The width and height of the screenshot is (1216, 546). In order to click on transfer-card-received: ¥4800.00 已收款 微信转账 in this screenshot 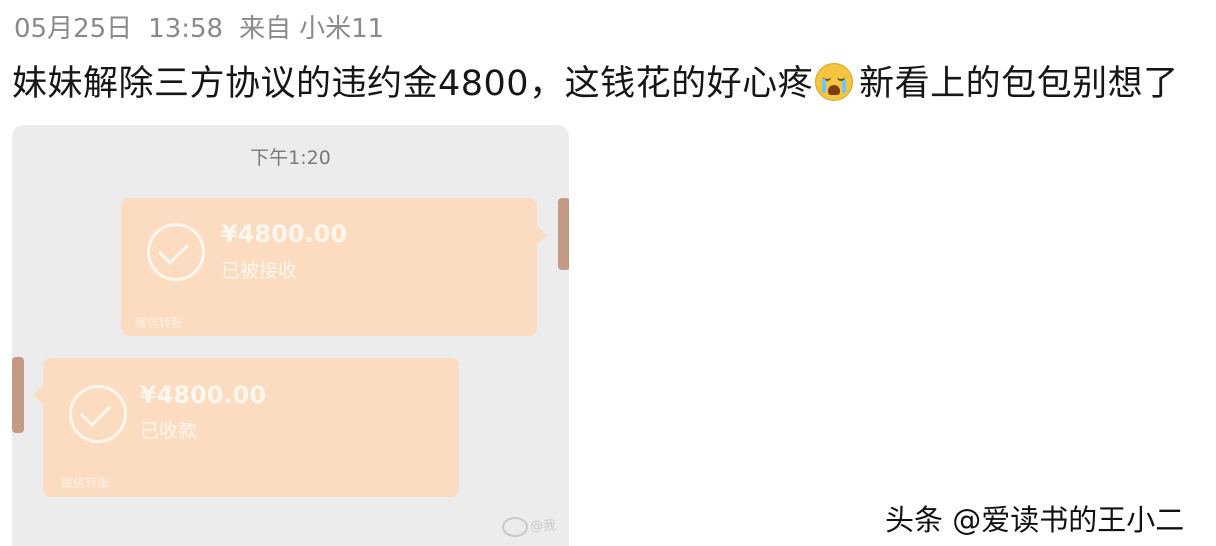, I will do `click(251, 427)`.